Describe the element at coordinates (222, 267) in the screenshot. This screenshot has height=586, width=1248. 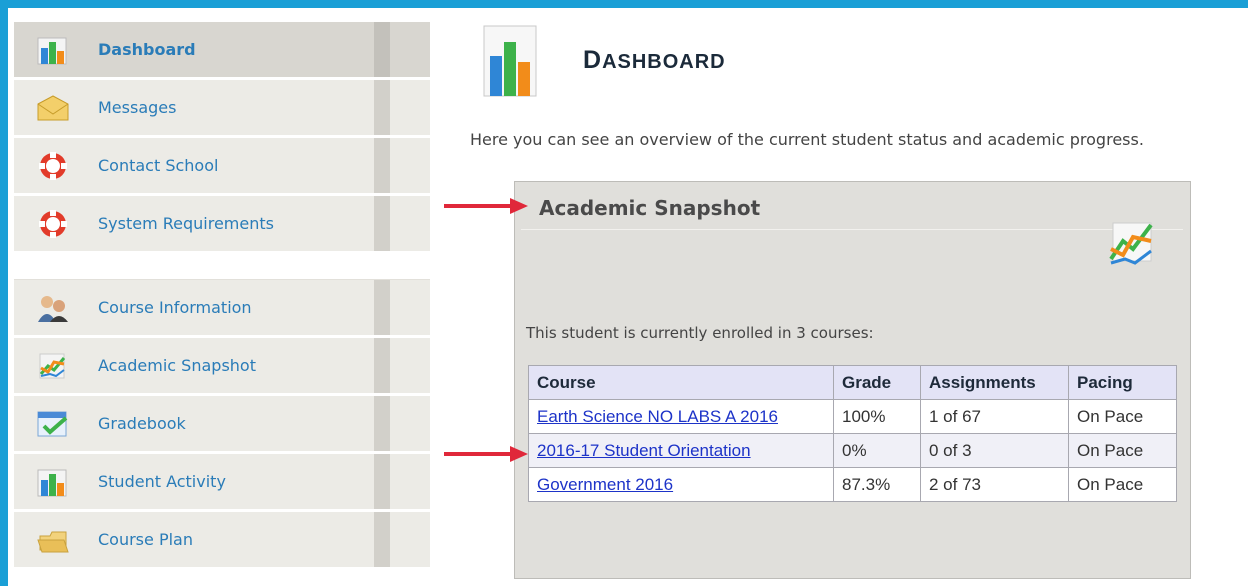
I see `sidebar-divider` at that location.